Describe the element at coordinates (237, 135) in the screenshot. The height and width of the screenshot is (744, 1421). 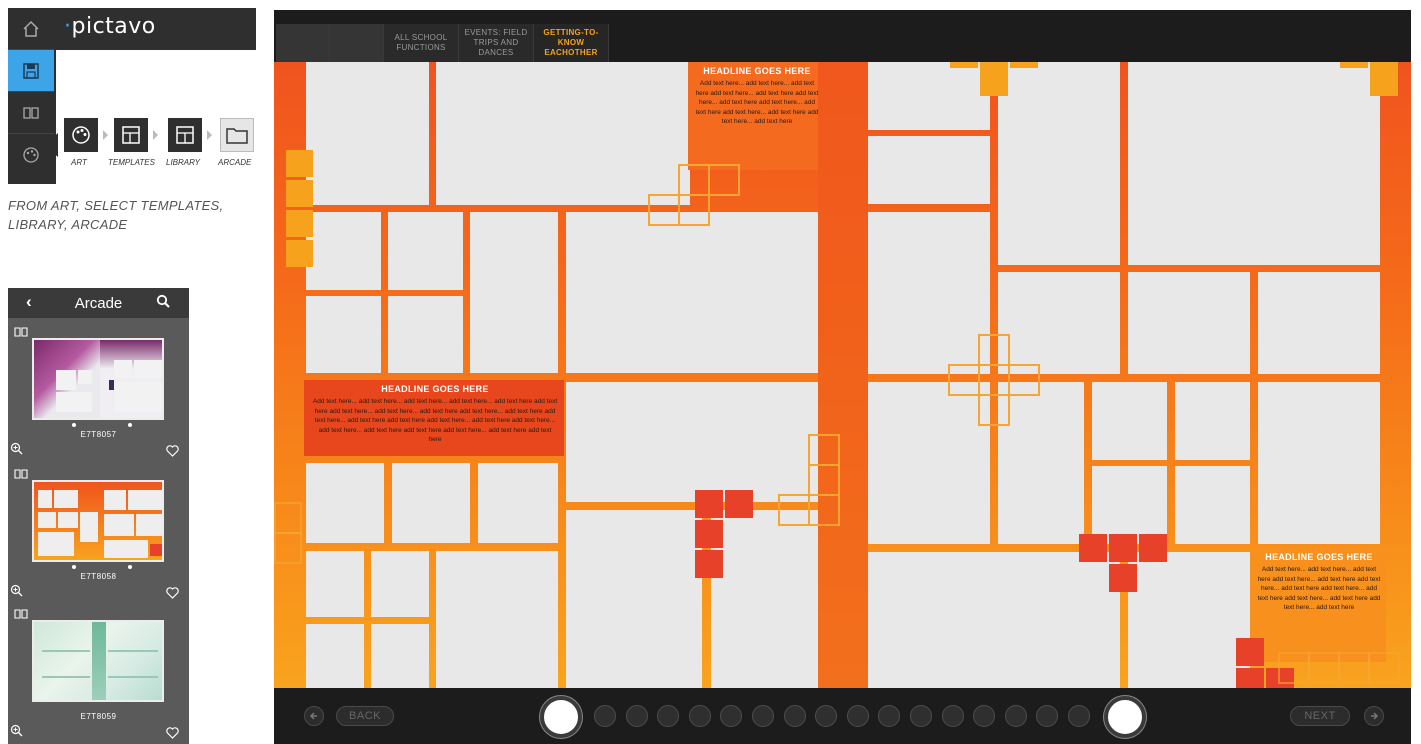
I see `tool-arcade` at that location.